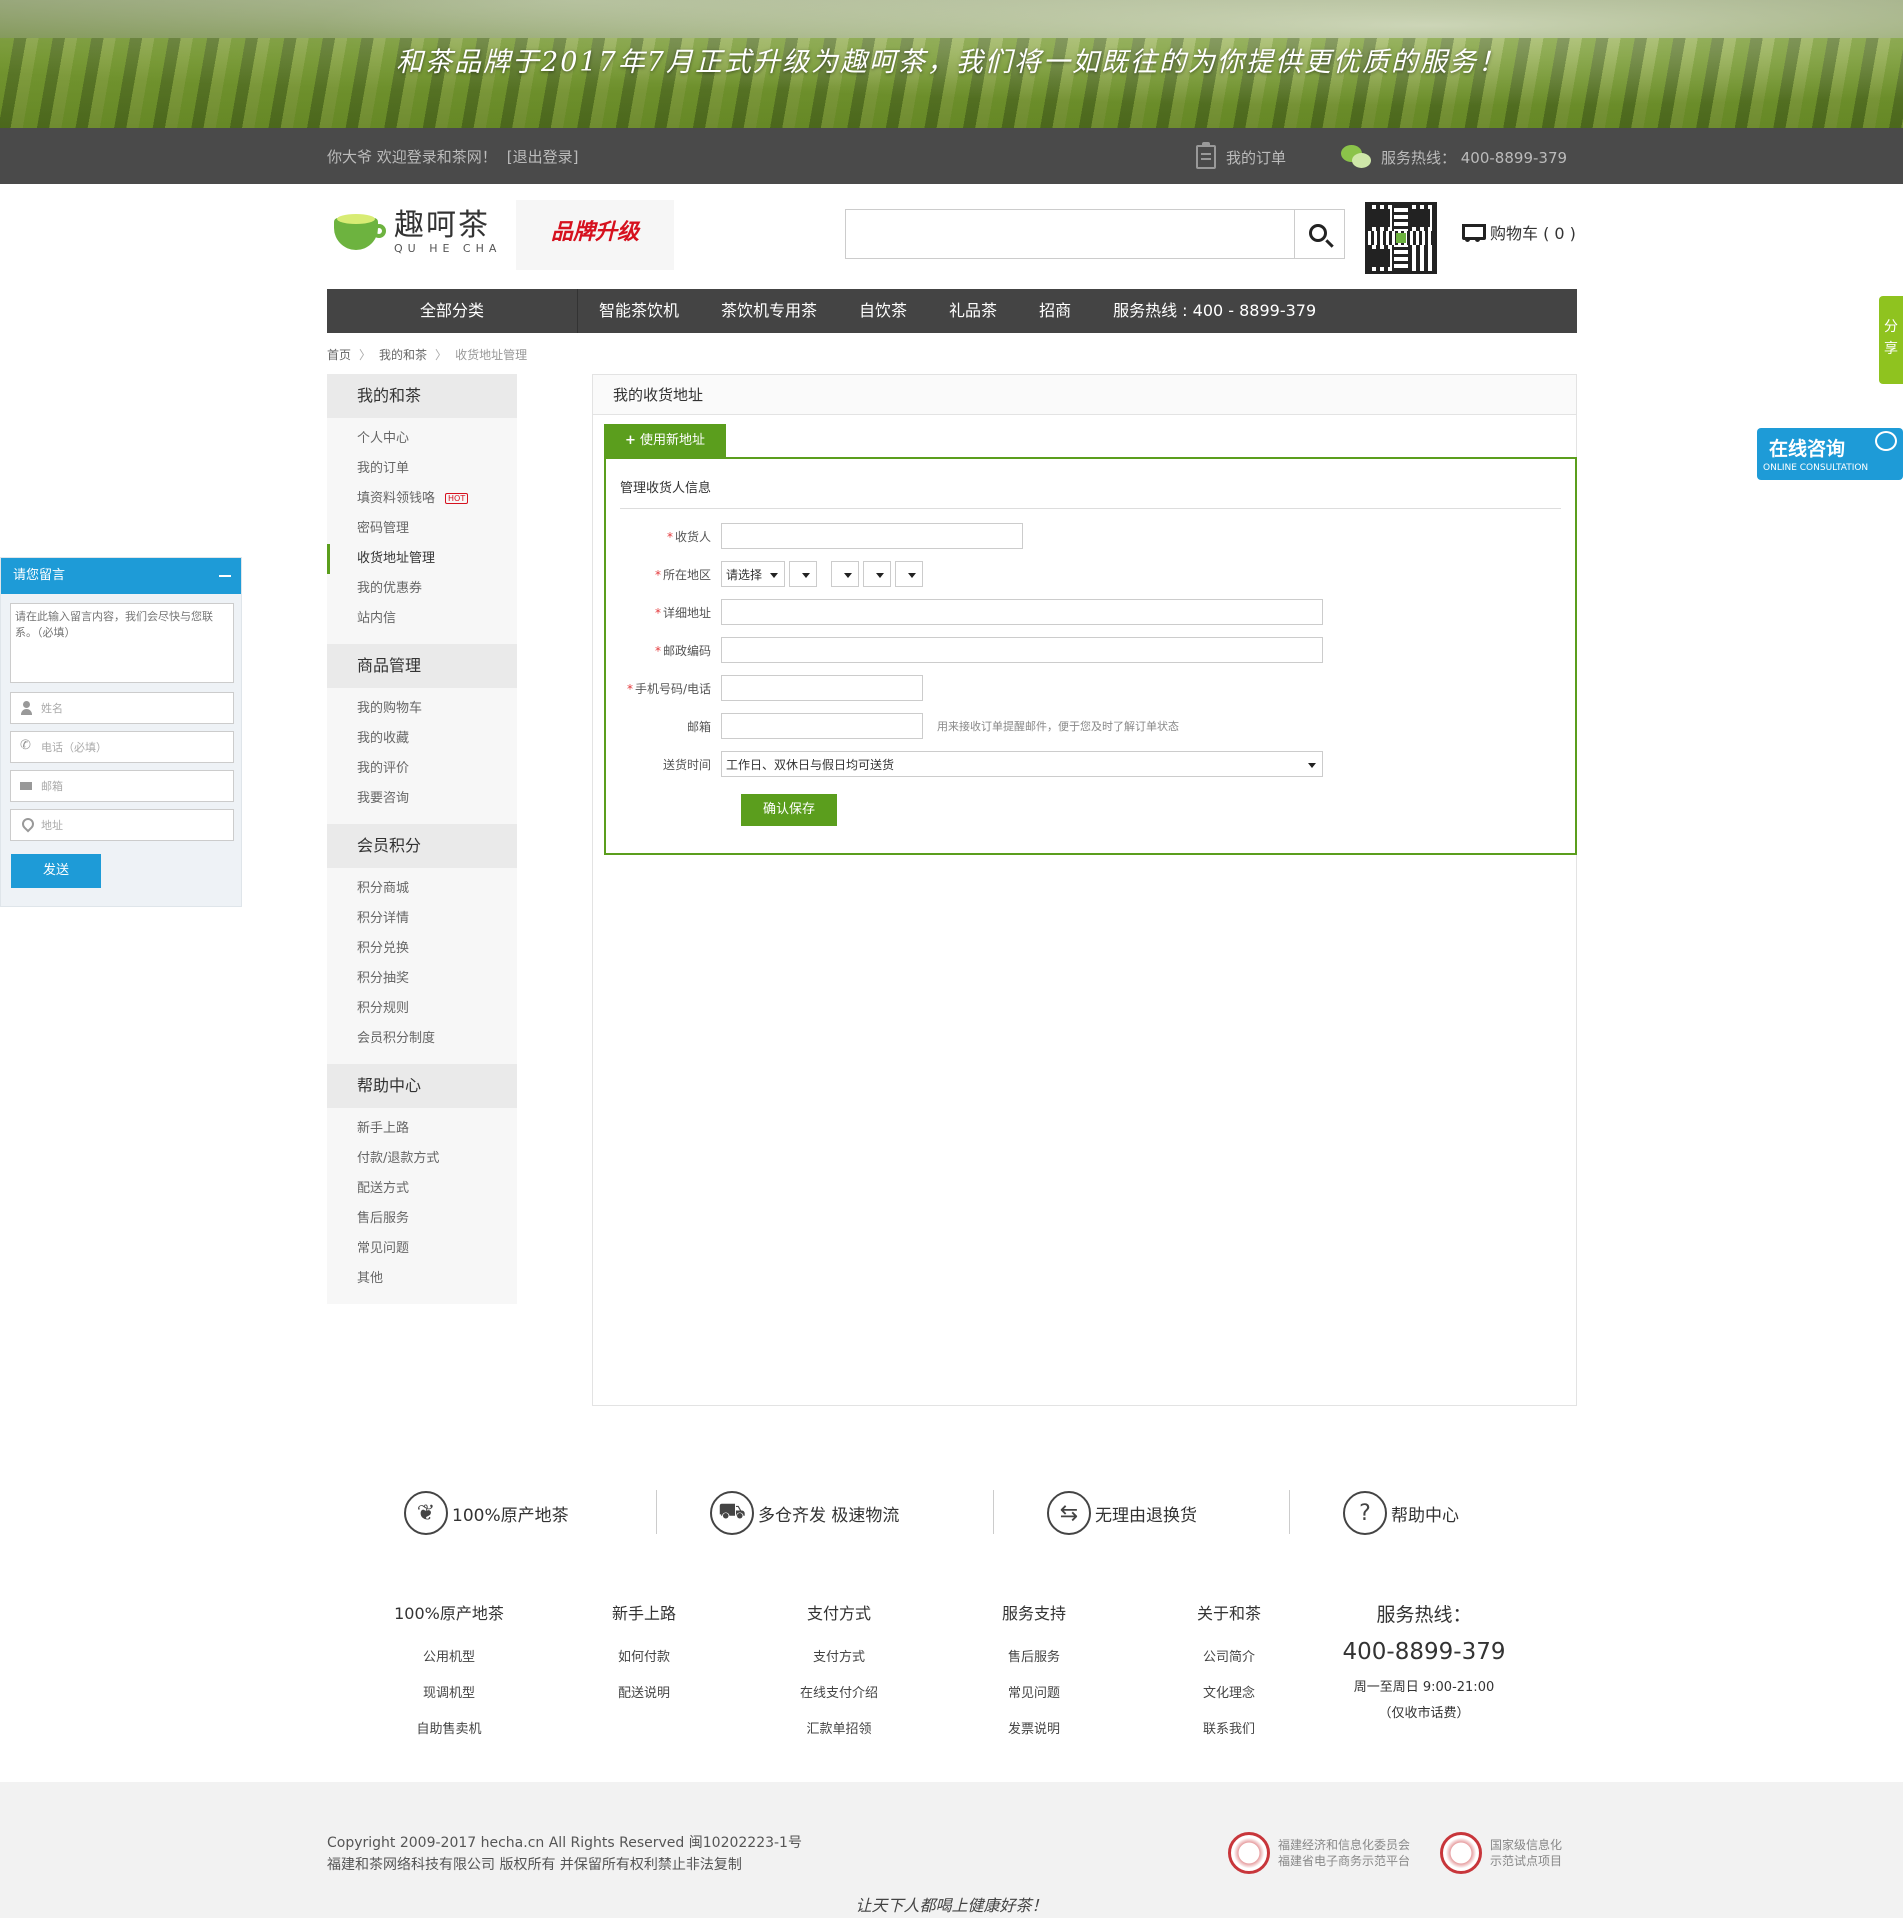 The width and height of the screenshot is (1903, 1918). What do you see at coordinates (1886, 441) in the screenshot?
I see `chat-bubble-icon` at bounding box center [1886, 441].